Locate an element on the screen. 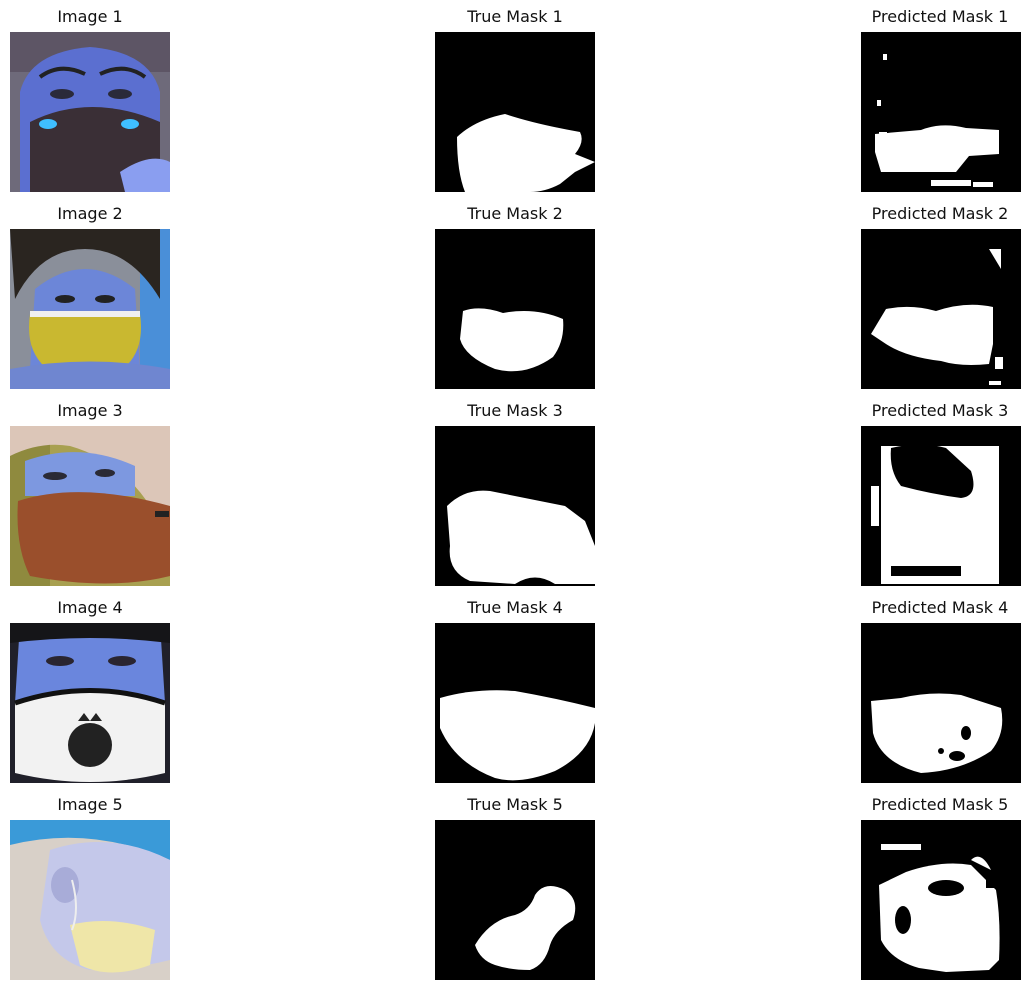 Image resolution: width=1030 pixels, height=990 pixels. image-2-title: Image 2 is located at coordinates (90, 213).